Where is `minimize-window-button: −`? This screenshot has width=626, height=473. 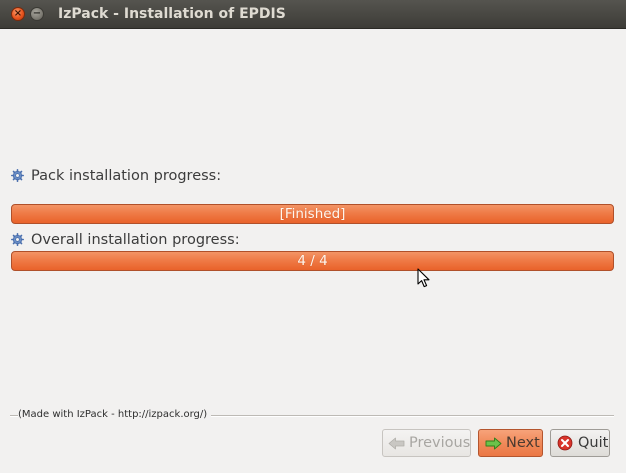 minimize-window-button: − is located at coordinates (37, 14).